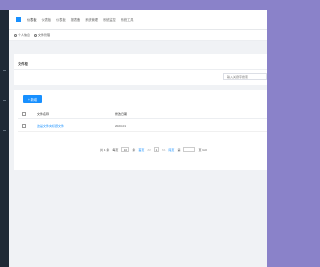  What do you see at coordinates (121, 126) in the screenshot?
I see `file-date: 2023-01` at bounding box center [121, 126].